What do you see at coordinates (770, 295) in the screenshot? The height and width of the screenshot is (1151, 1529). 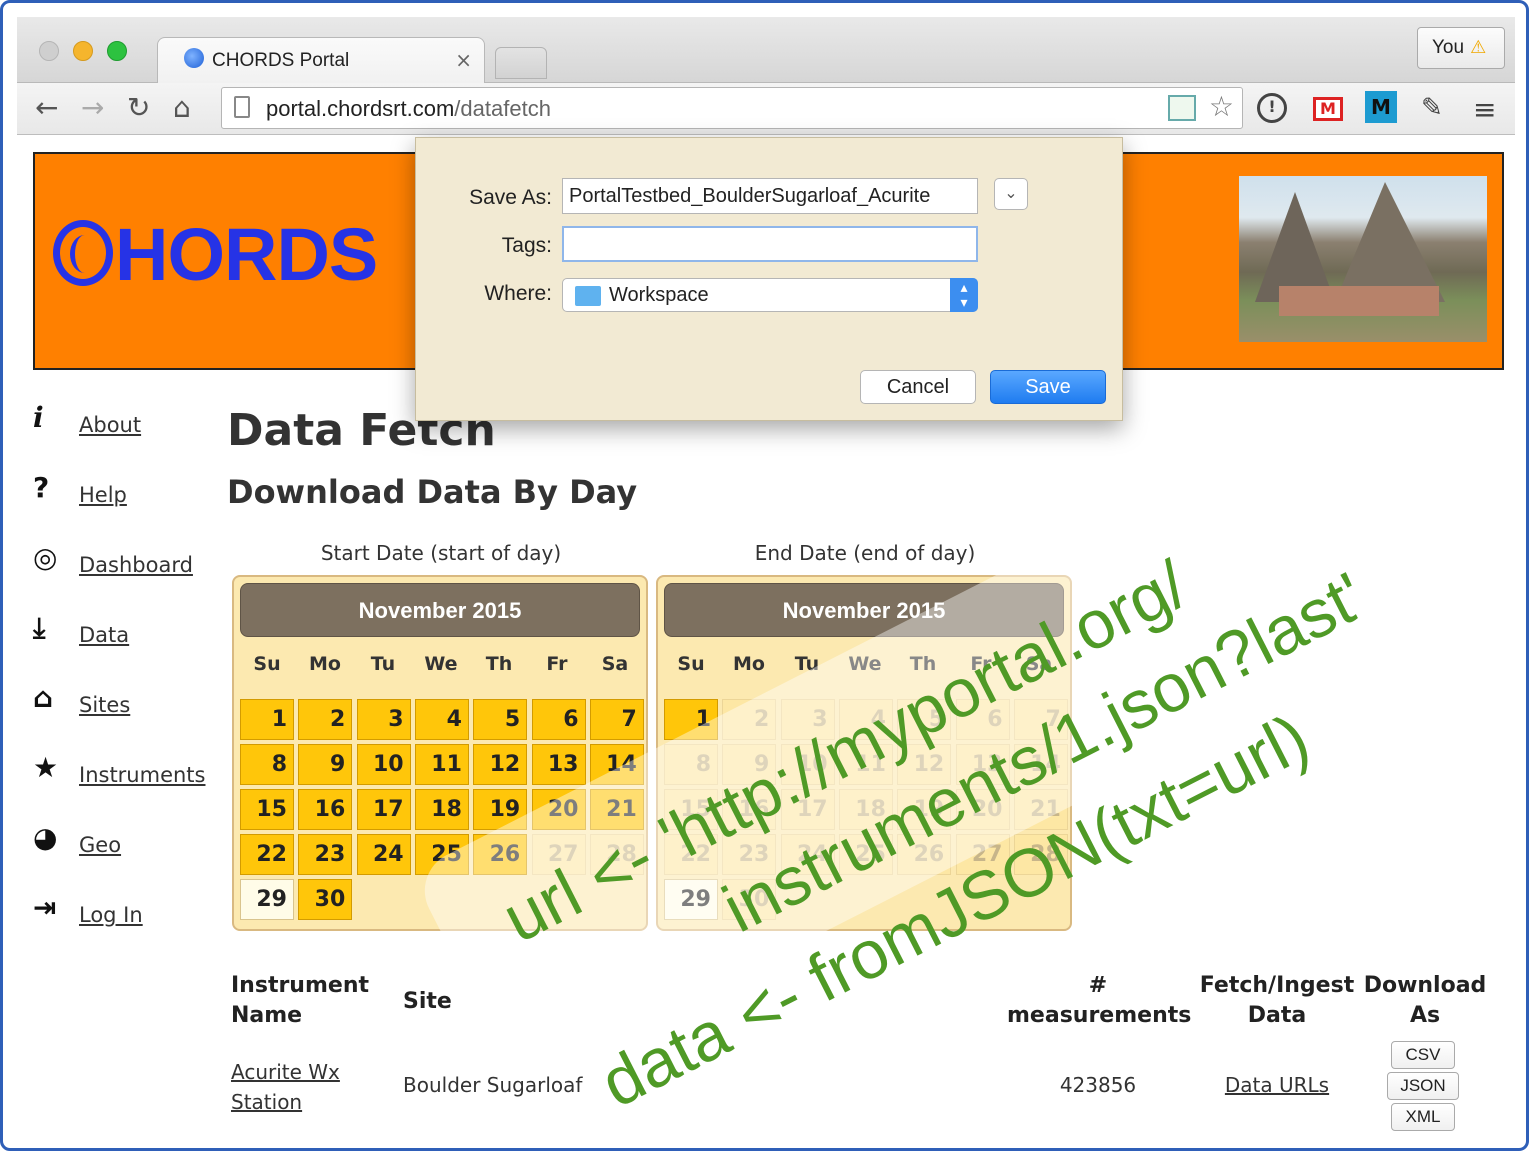 I see `where-select: Workspace ▴ ▾` at bounding box center [770, 295].